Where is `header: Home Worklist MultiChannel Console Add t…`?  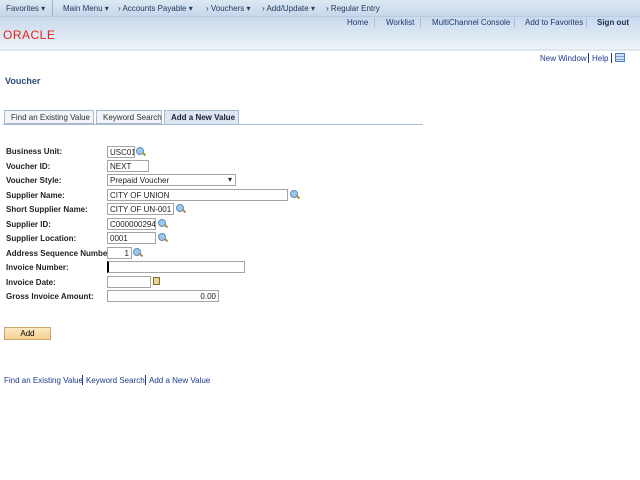 header: Home Worklist MultiChannel Console Add t… is located at coordinates (320, 34).